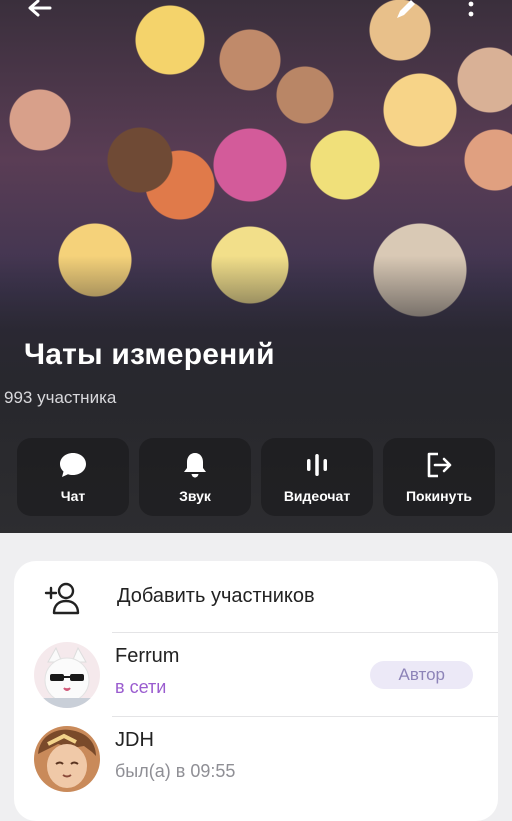 The image size is (512, 821). What do you see at coordinates (195, 465) in the screenshot?
I see `bell-icon` at bounding box center [195, 465].